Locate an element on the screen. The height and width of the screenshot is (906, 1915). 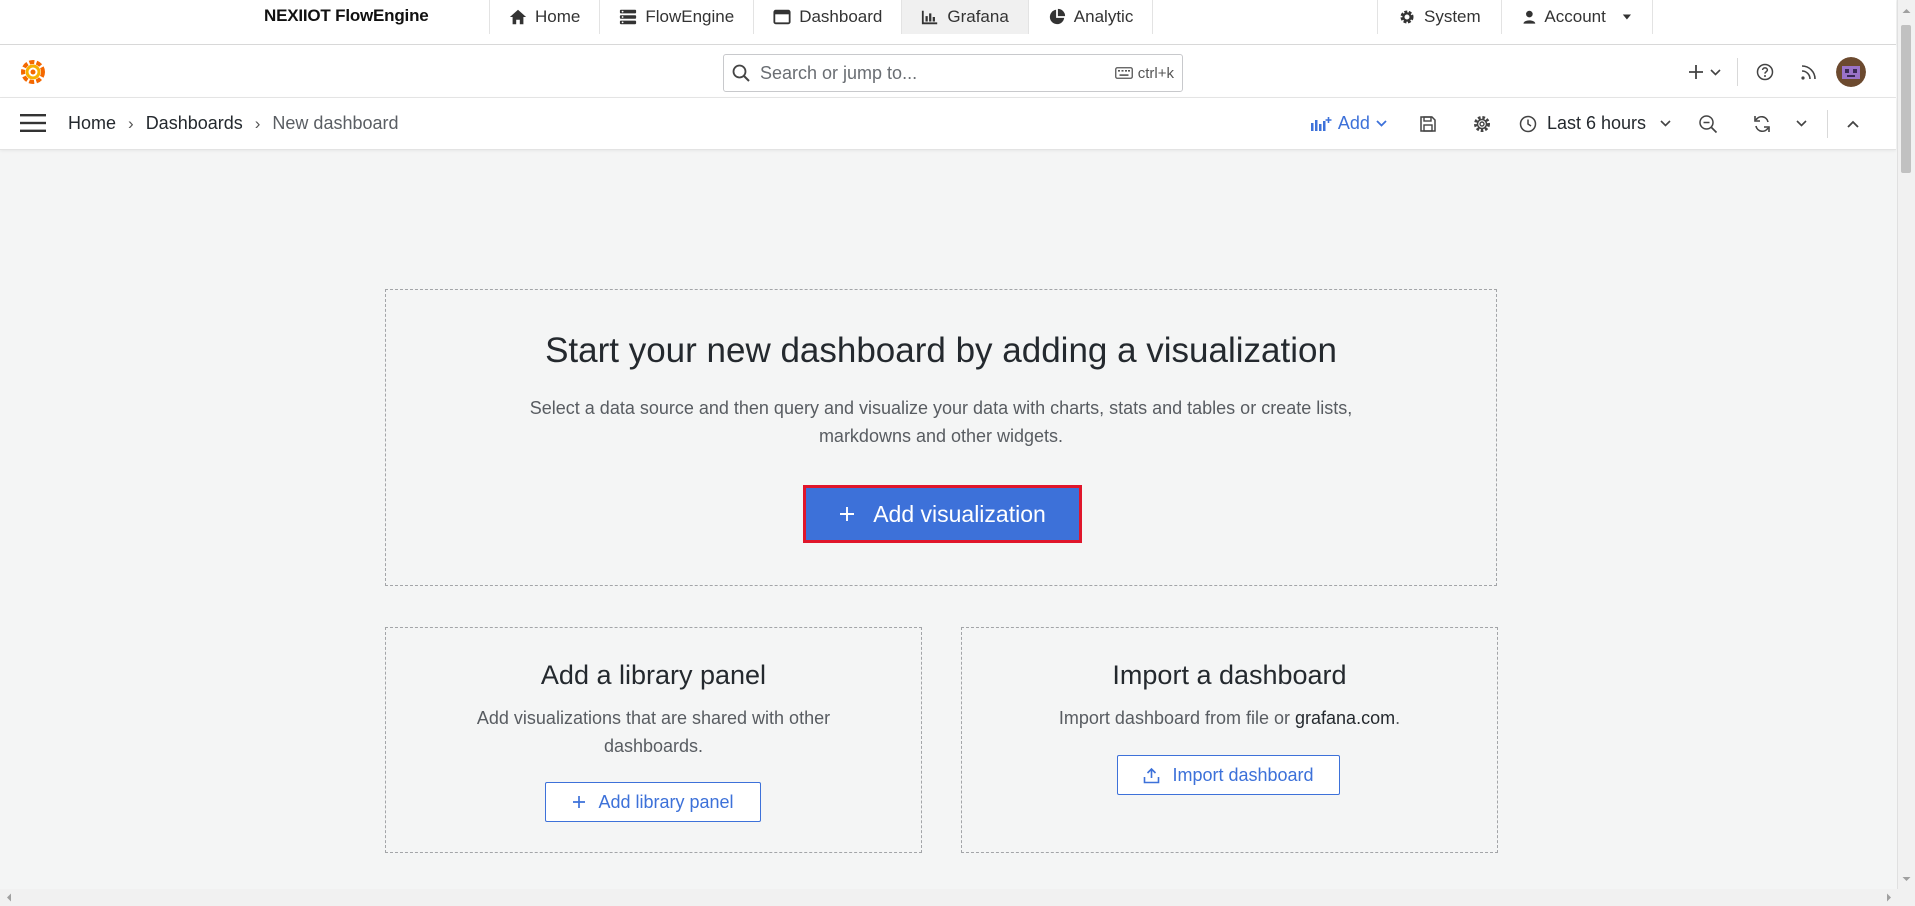
nav-item-label: Analytic is located at coordinates (1103, 16).